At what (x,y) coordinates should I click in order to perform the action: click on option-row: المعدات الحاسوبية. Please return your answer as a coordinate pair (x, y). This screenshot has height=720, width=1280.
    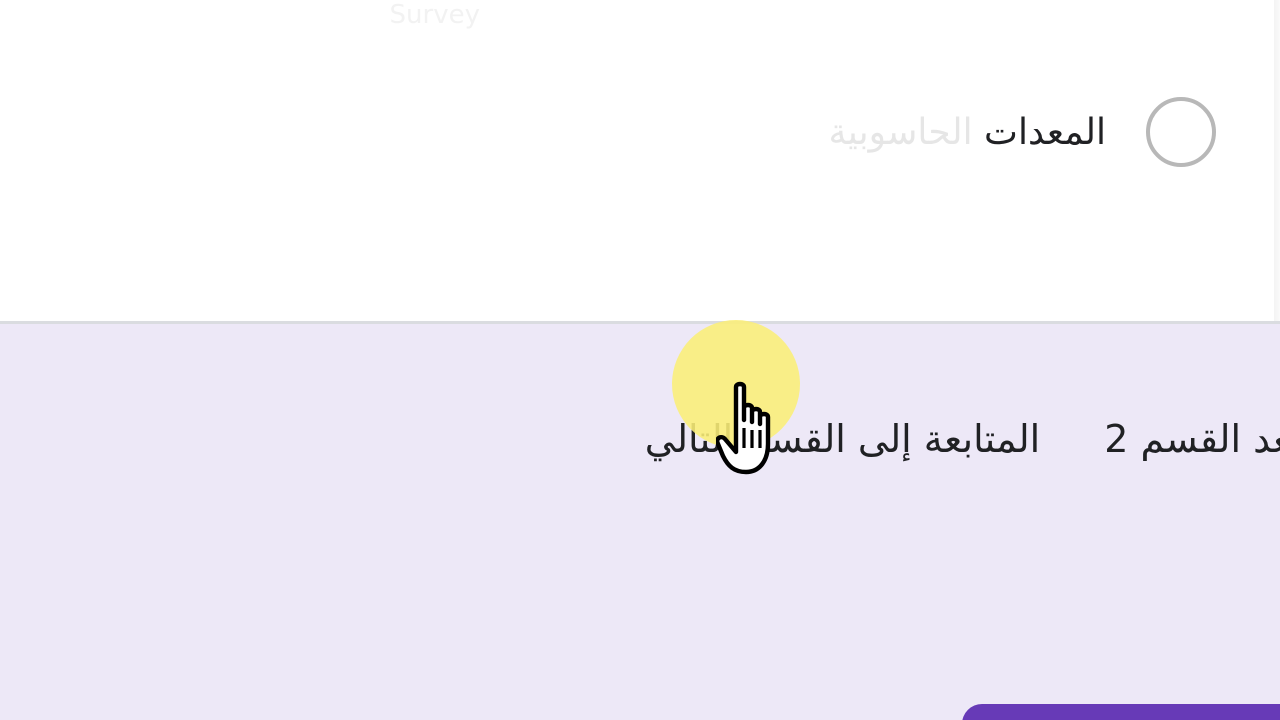
    Looking at the image, I should click on (1022, 132).